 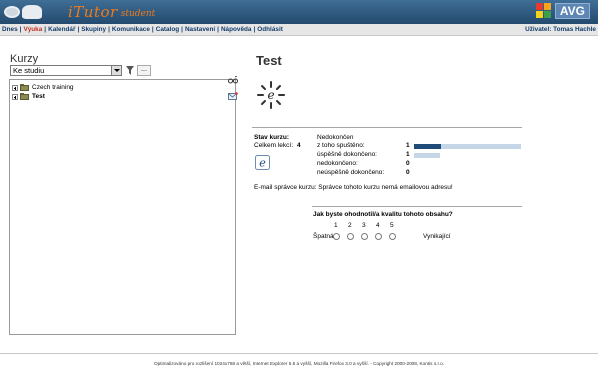 What do you see at coordinates (378, 225) in the screenshot?
I see `rating-number: 4` at bounding box center [378, 225].